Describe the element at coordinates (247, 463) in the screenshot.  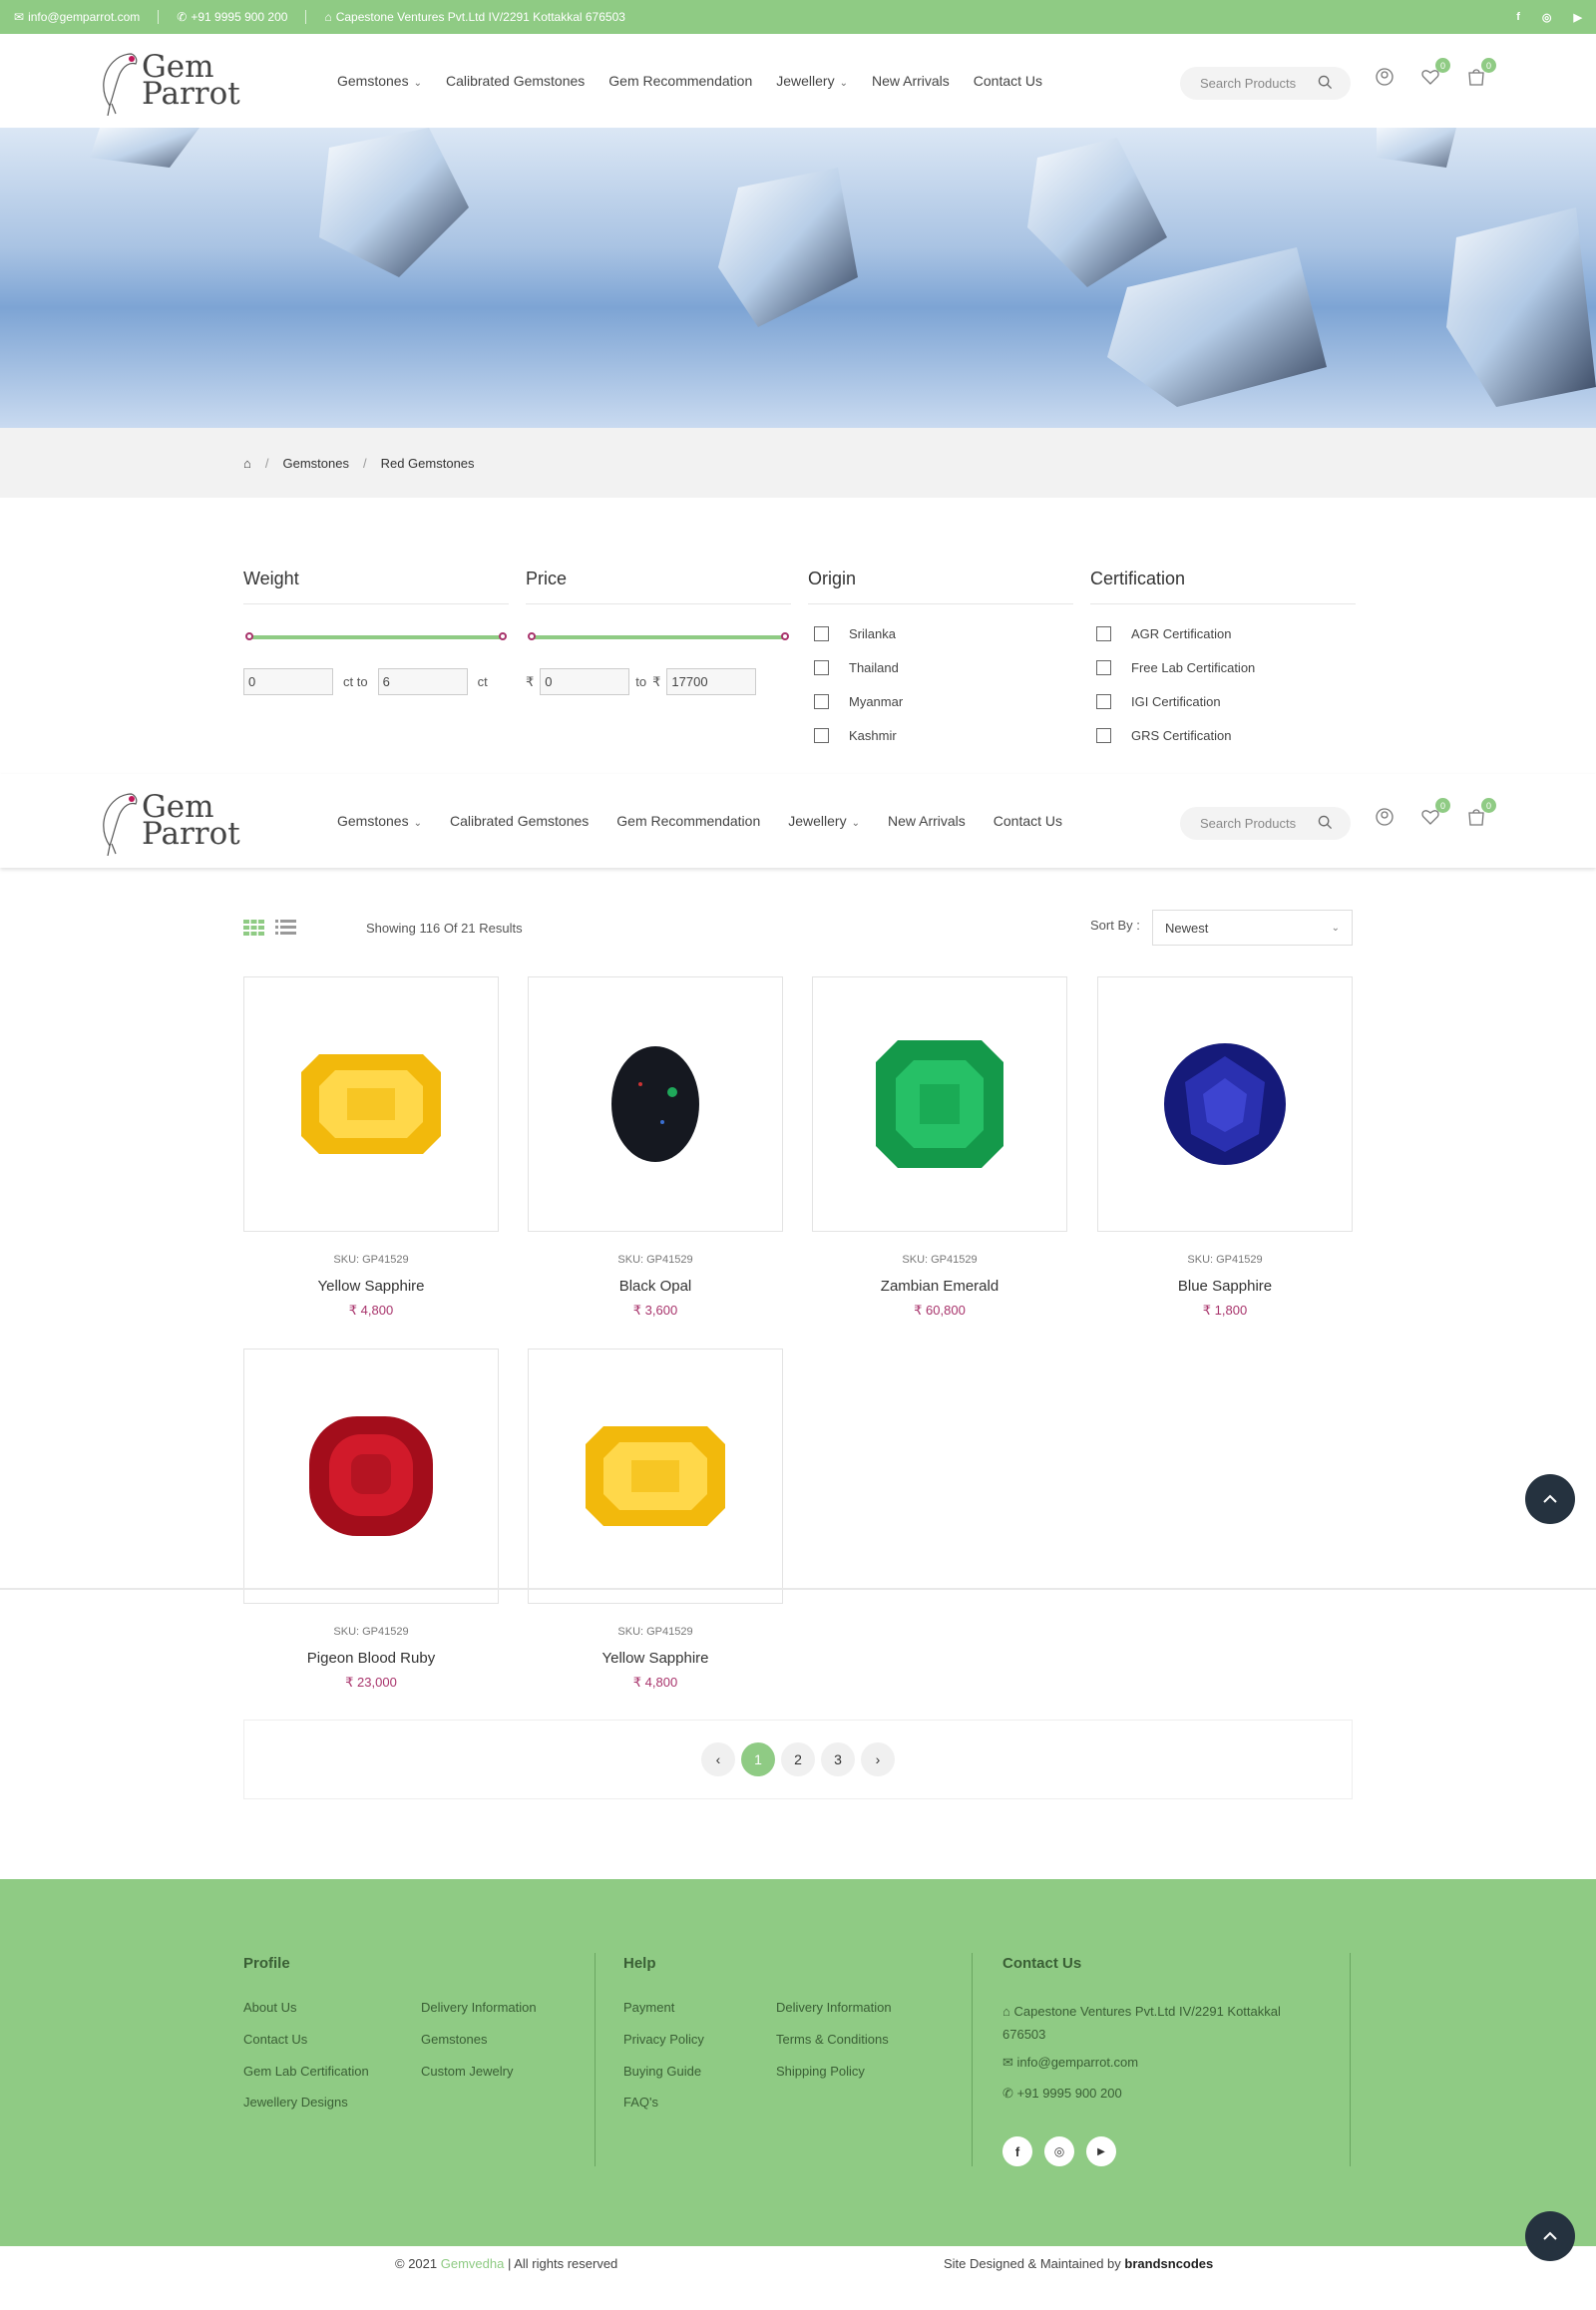
I see `home-icon: ⌂` at that location.